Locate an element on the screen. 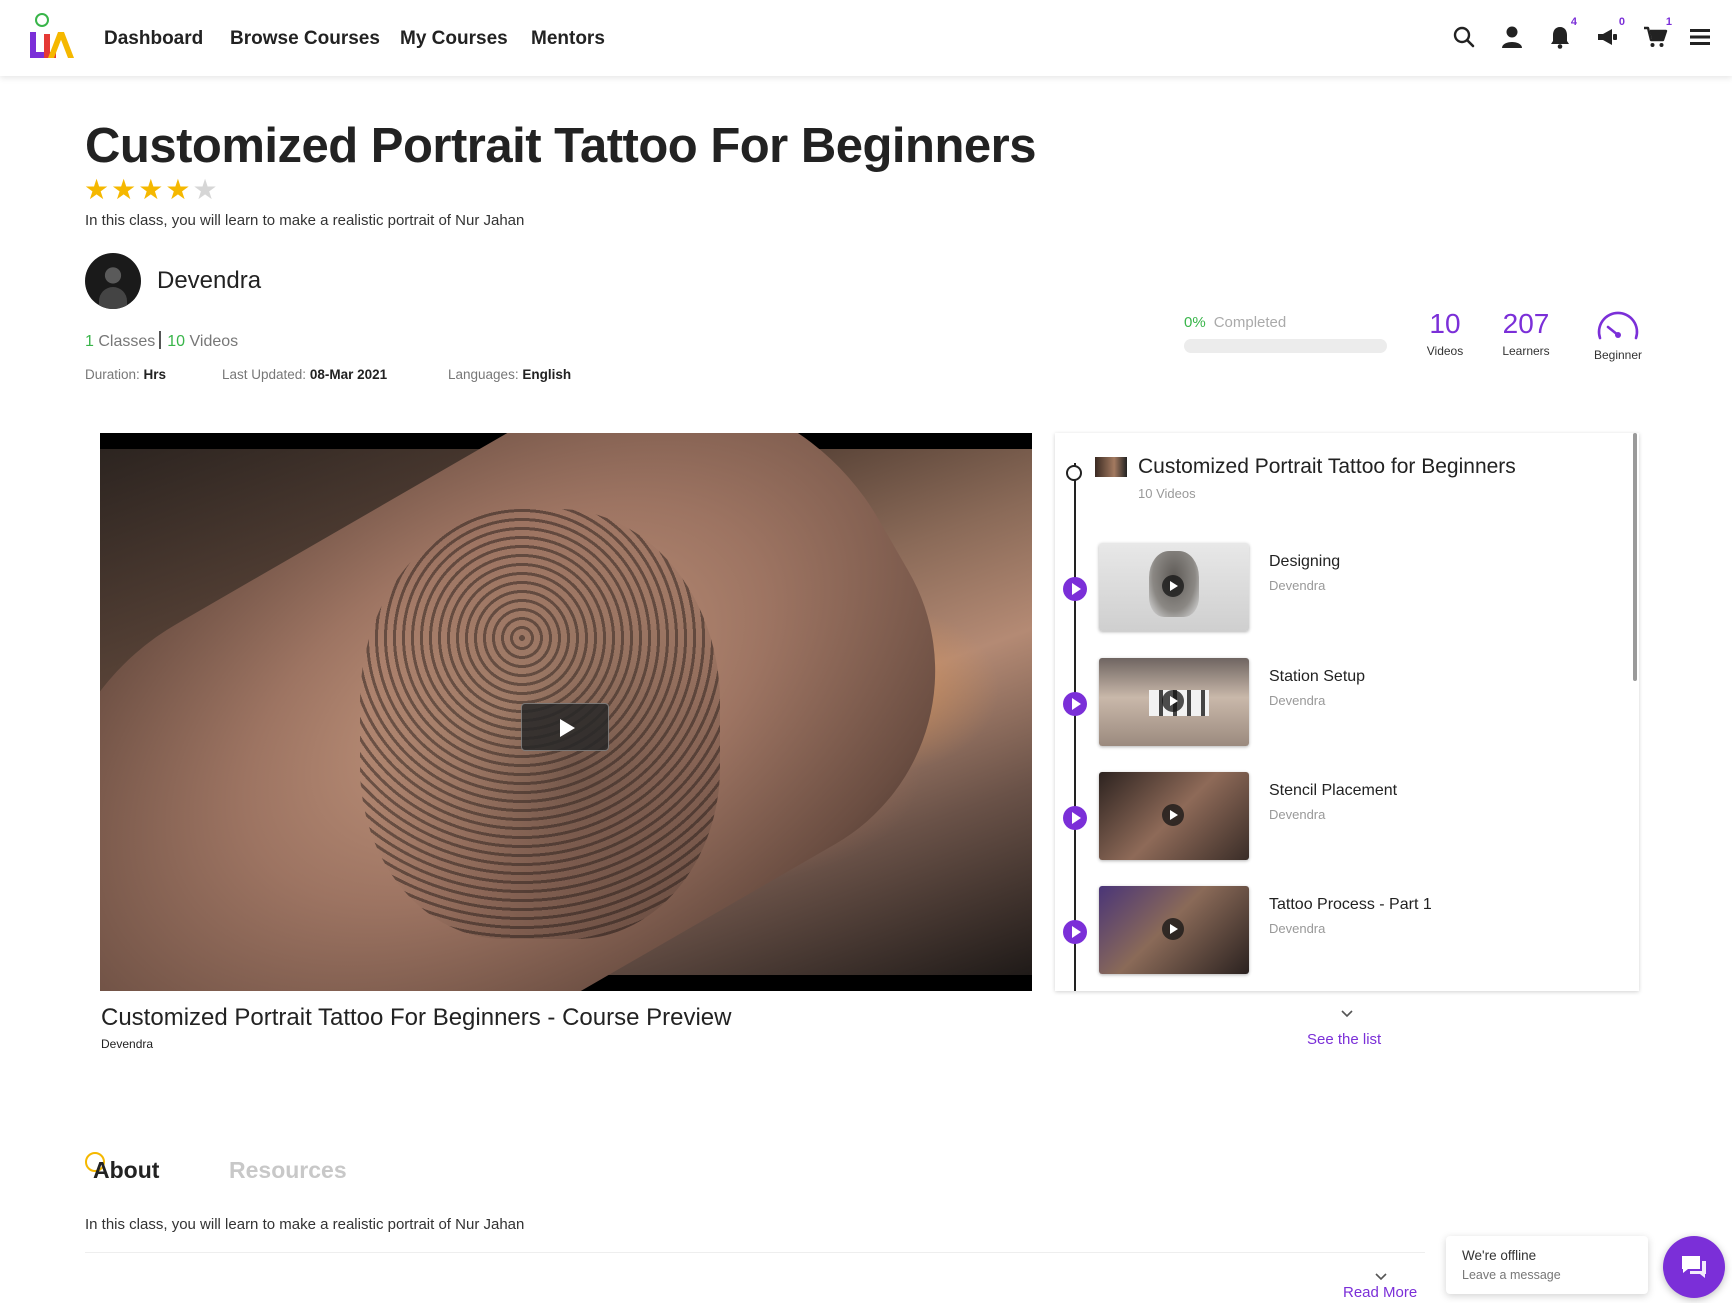 Image resolution: width=1732 pixels, height=1303 pixels. languages-label: Languages: is located at coordinates (483, 374).